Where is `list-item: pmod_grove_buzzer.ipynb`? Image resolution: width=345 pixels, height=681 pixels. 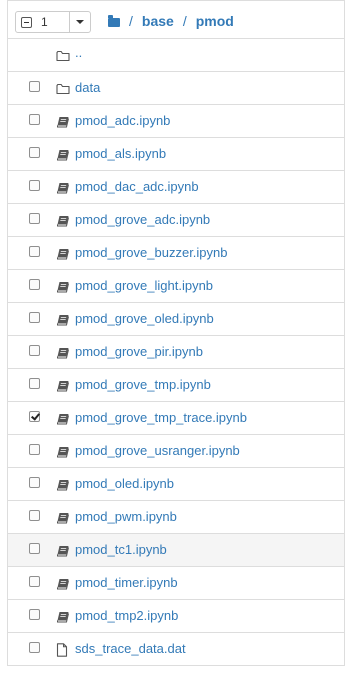 list-item: pmod_grove_buzzer.ipynb is located at coordinates (176, 252).